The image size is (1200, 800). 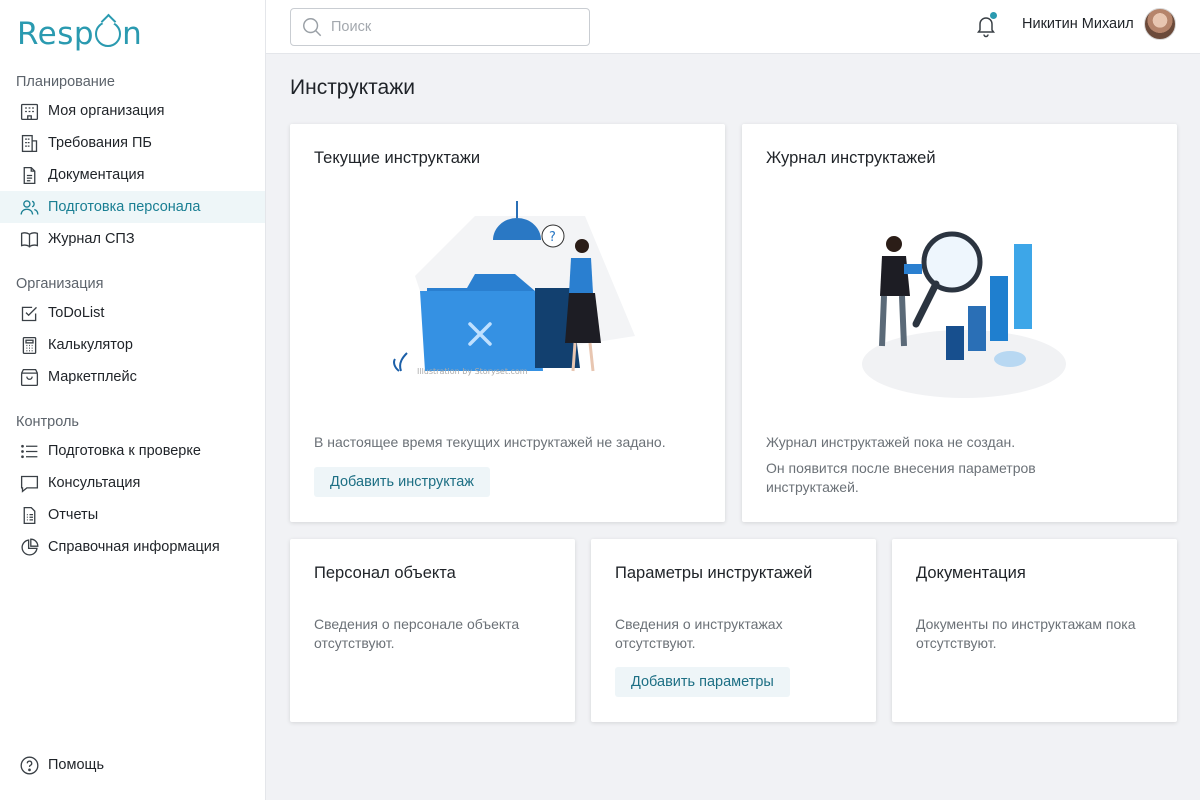 I want to click on illustration-credit: Illustration by Storyset.com, so click(x=472, y=371).